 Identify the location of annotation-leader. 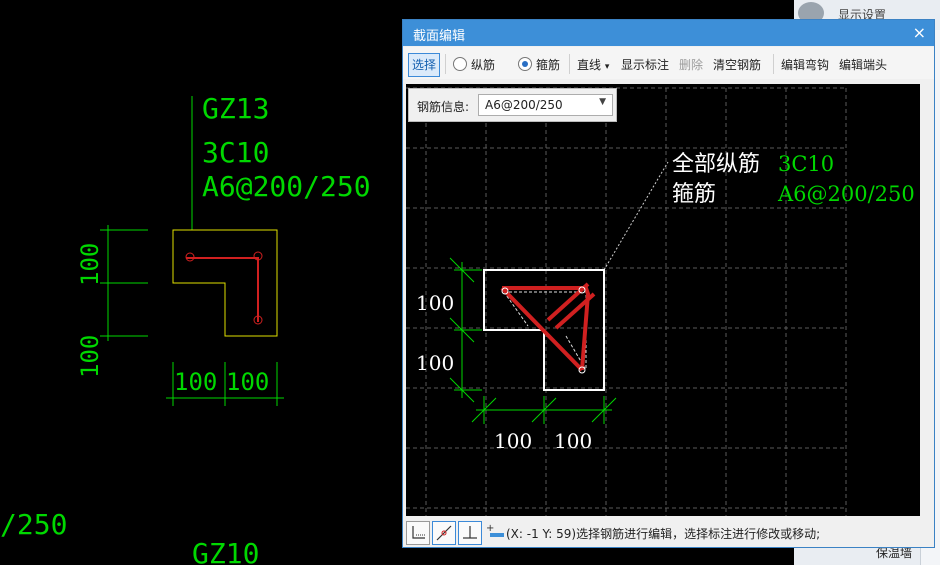
(636, 216).